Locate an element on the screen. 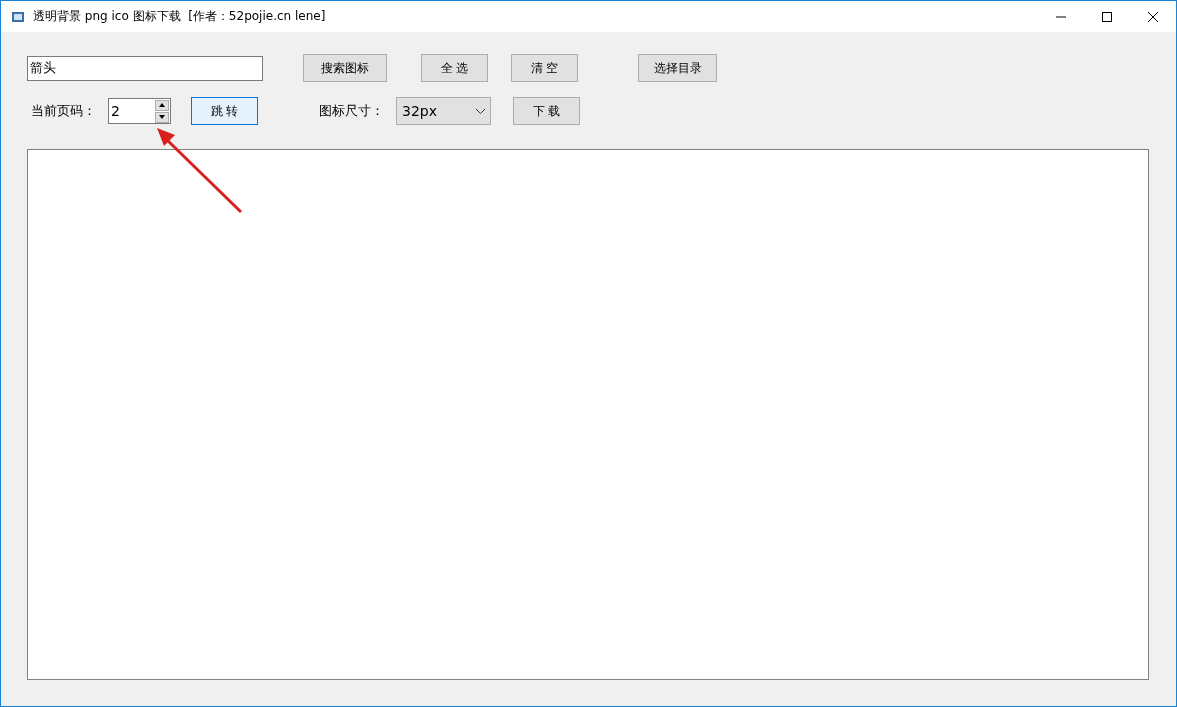 Image resolution: width=1177 pixels, height=707 pixels. toolbar-button: 搜索图标 is located at coordinates (345, 68).